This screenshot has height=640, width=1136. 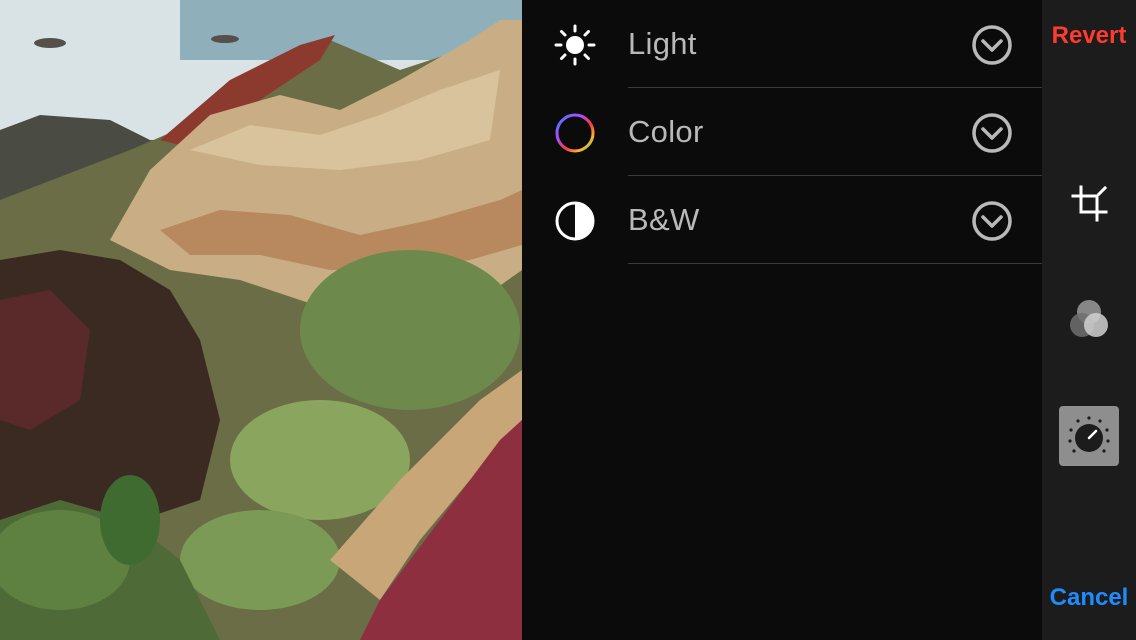 What do you see at coordinates (664, 219) in the screenshot?
I see `adjustment-label-bw: B&W` at bounding box center [664, 219].